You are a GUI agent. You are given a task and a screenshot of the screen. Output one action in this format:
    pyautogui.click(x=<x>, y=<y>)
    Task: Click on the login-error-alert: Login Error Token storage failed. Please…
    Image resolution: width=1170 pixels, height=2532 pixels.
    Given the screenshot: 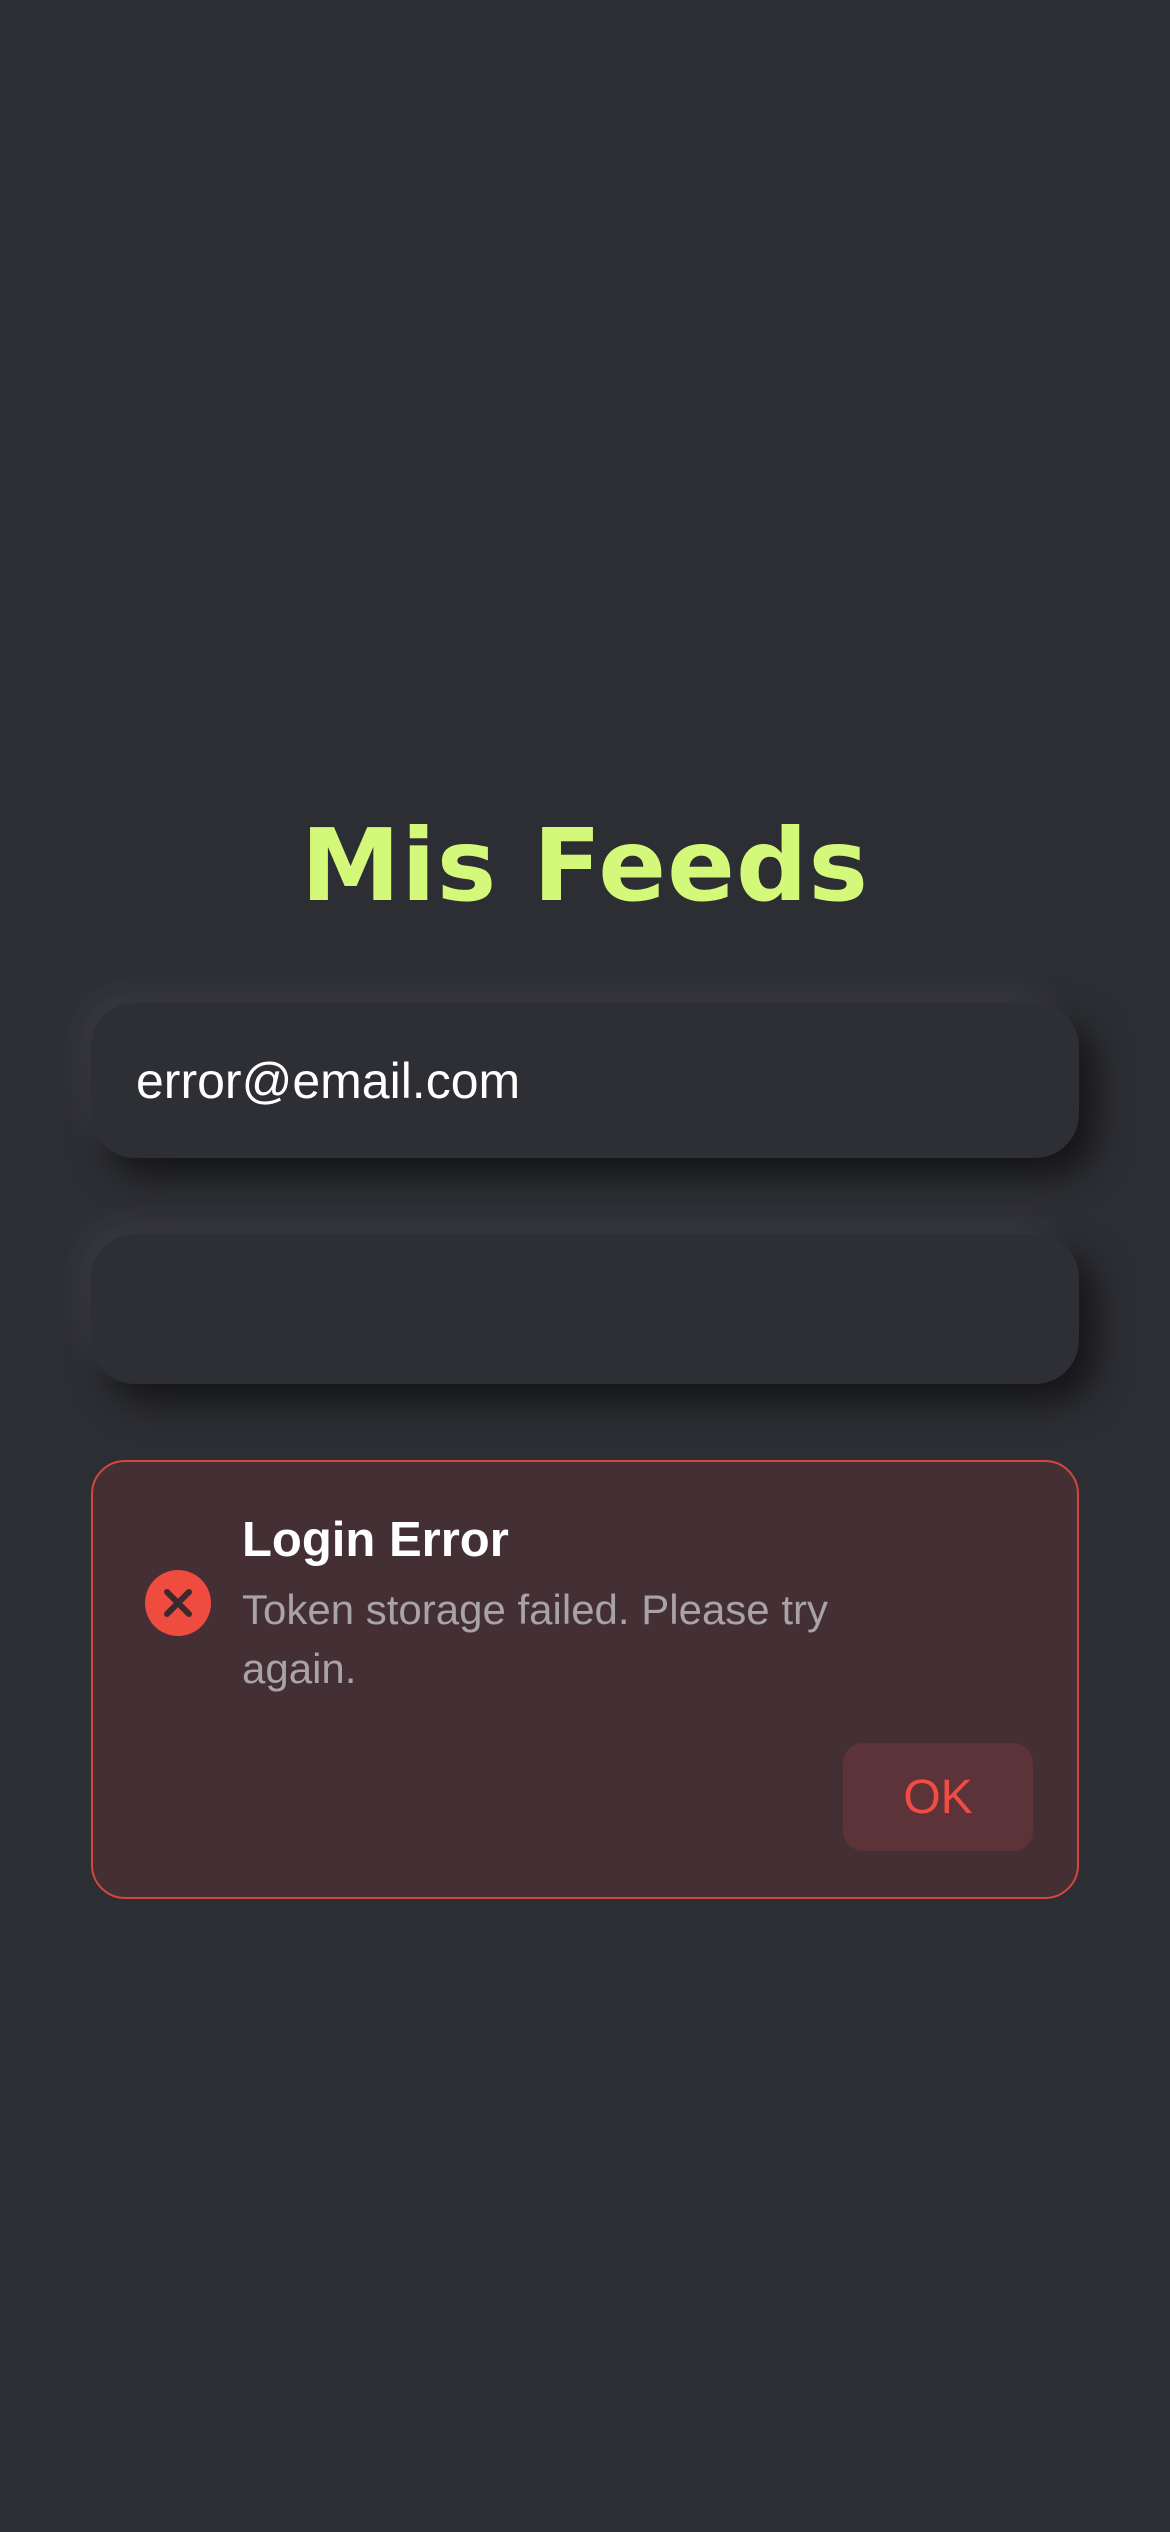 What is the action you would take?
    pyautogui.click(x=585, y=1679)
    